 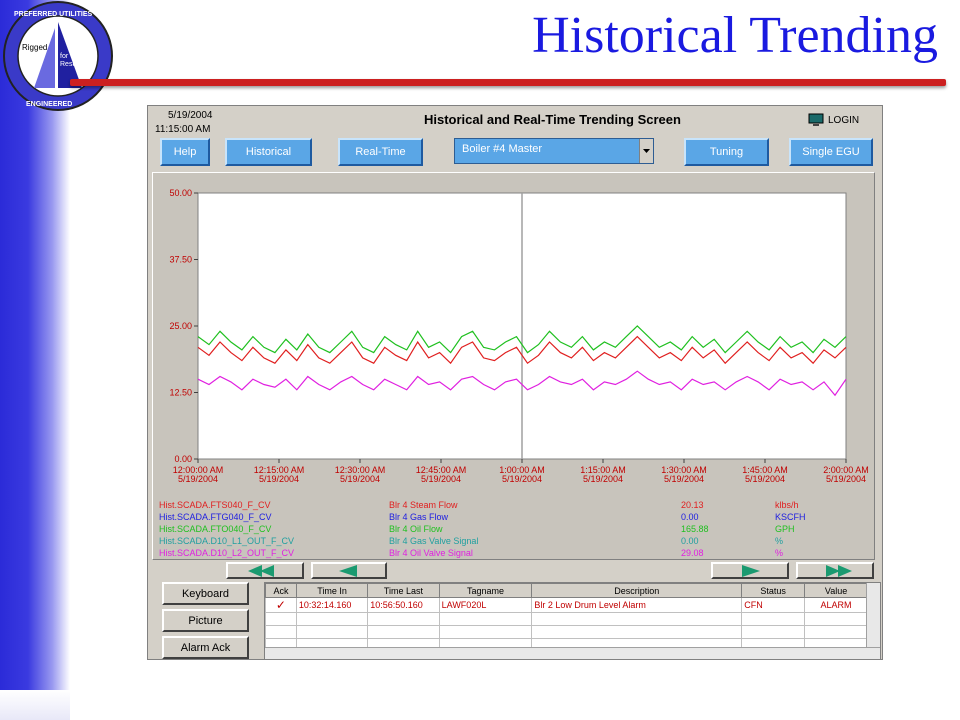 I want to click on column-header-status: Status, so click(x=773, y=590).